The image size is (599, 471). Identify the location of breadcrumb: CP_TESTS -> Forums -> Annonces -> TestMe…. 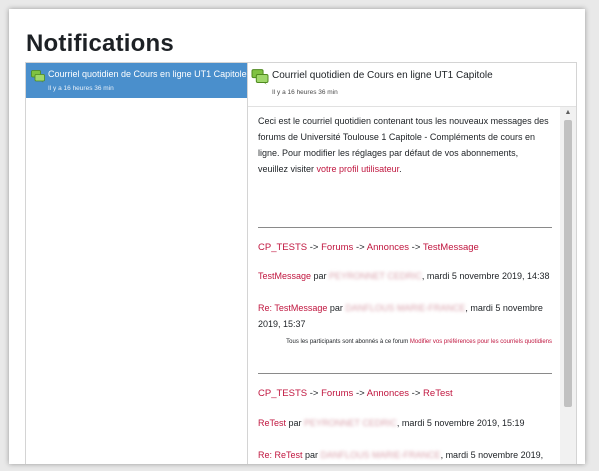
(368, 248).